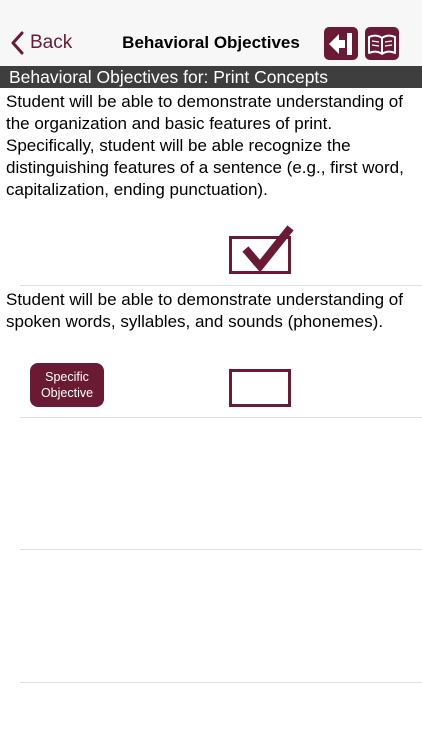  Describe the element at coordinates (260, 388) in the screenshot. I see `objective-checkbox-unchecked` at that location.